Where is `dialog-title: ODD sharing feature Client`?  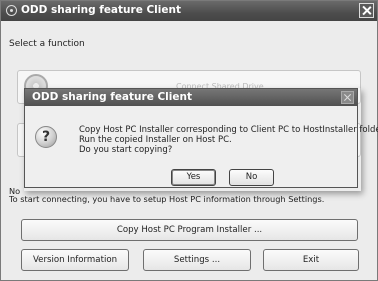
dialog-title: ODD sharing feature Client is located at coordinates (112, 97).